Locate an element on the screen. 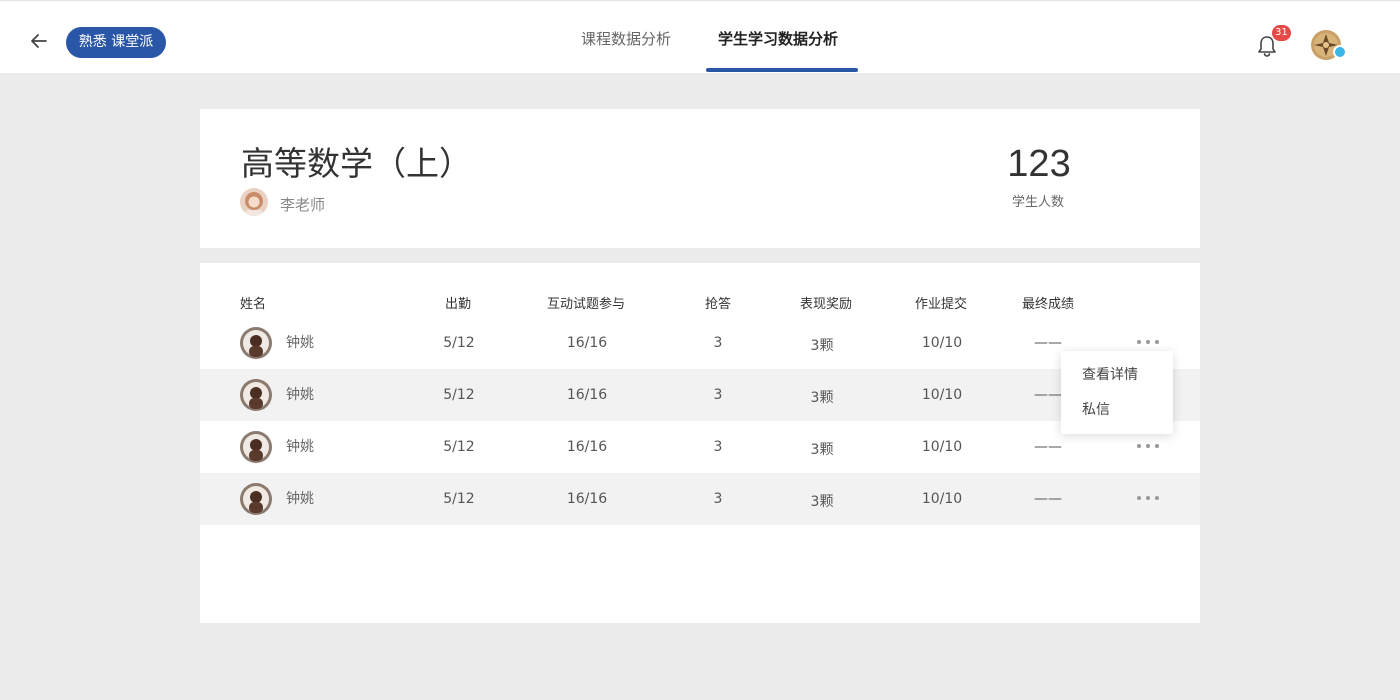  top-navigation-bar: 熟悉 课堂派 课程数据分析 学生学习数据分析 31 is located at coordinates (700, 36).